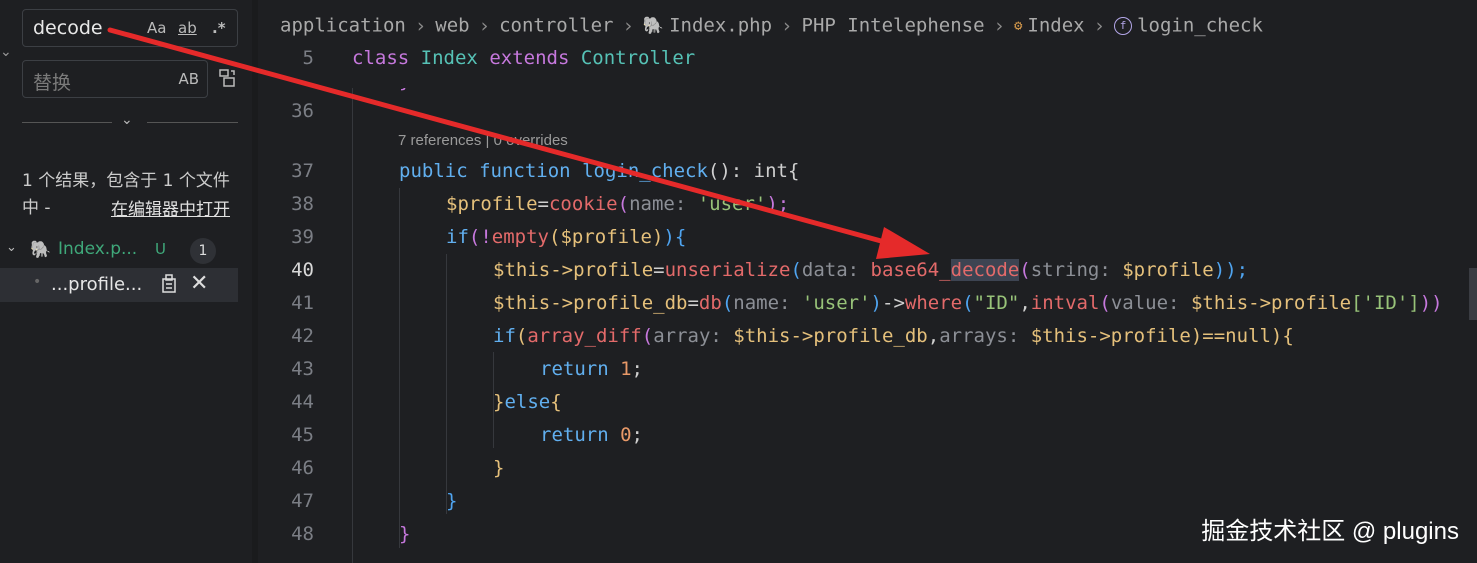  I want to click on token-bracket: ), so click(876, 303).